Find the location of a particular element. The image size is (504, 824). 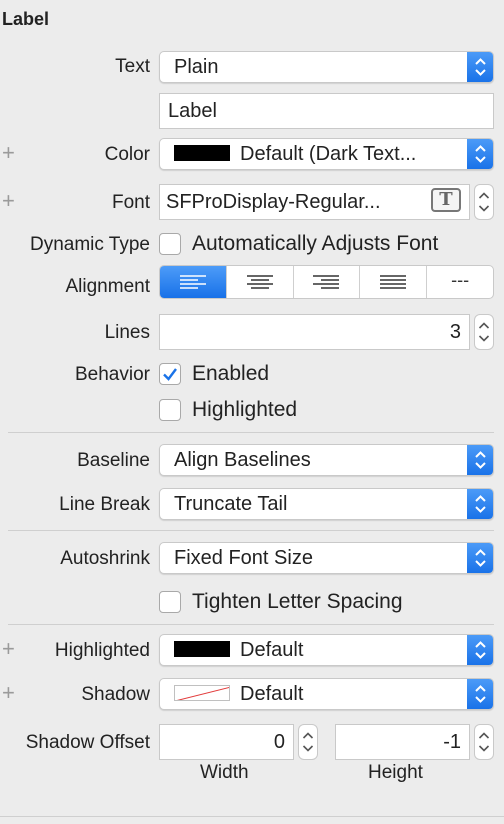

color-label: Color is located at coordinates (127, 154).